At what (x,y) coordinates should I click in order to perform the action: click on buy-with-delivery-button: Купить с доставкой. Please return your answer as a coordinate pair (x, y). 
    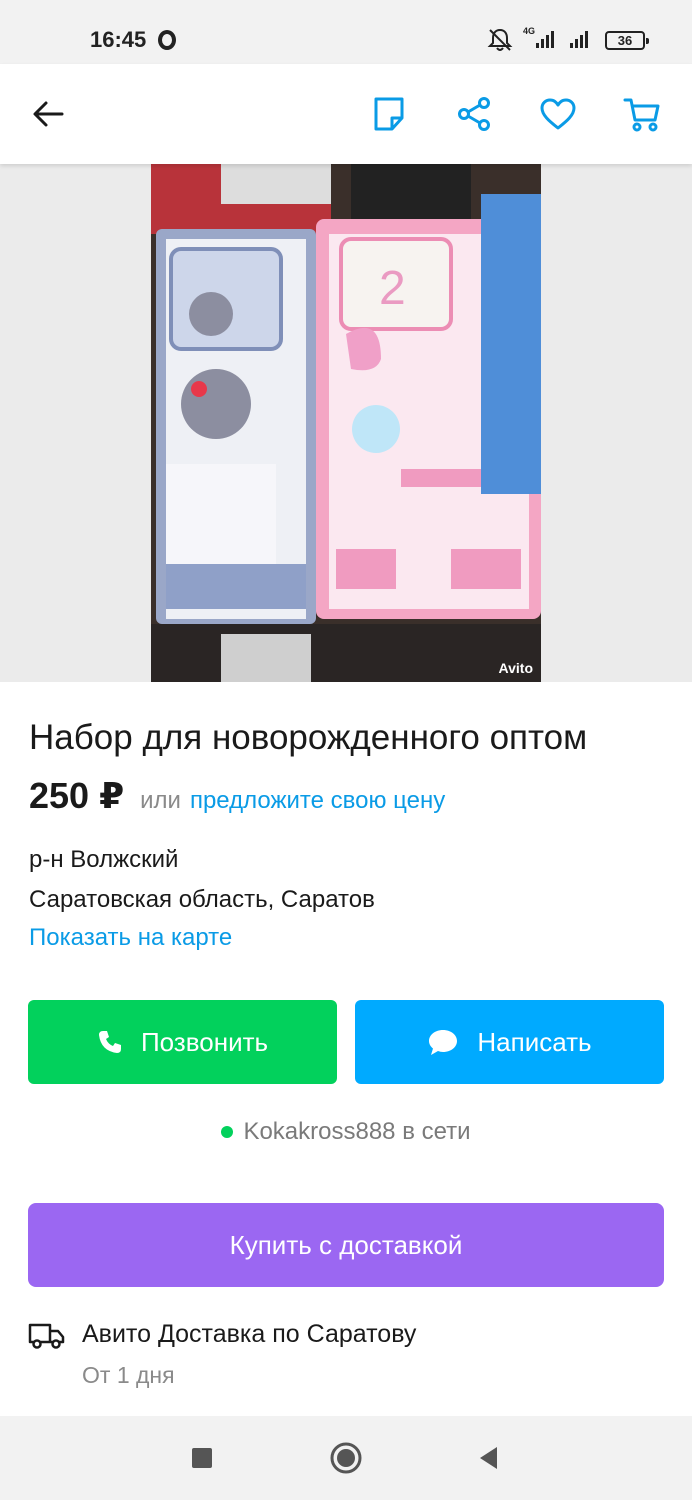
    Looking at the image, I should click on (346, 1245).